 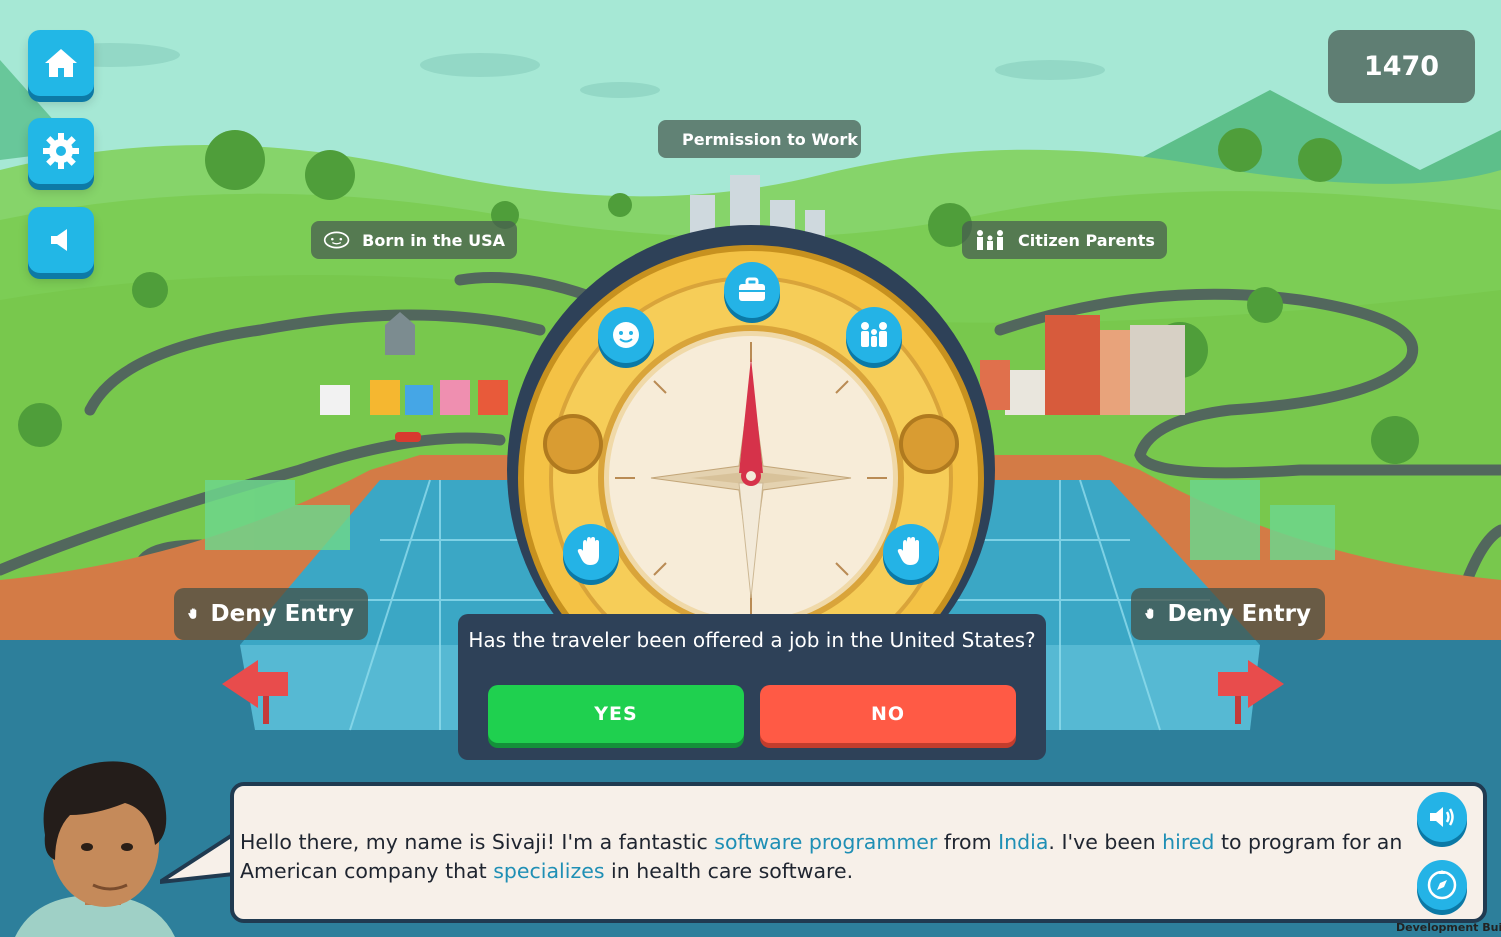 I want to click on yes-button: YES, so click(x=616, y=714).